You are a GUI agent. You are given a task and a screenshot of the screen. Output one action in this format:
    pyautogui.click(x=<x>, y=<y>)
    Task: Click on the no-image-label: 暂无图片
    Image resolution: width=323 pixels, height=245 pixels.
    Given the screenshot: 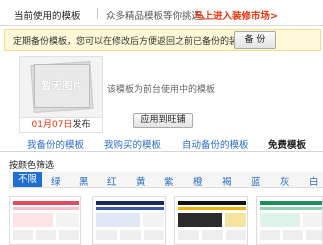 What is the action you would take?
    pyautogui.click(x=62, y=86)
    